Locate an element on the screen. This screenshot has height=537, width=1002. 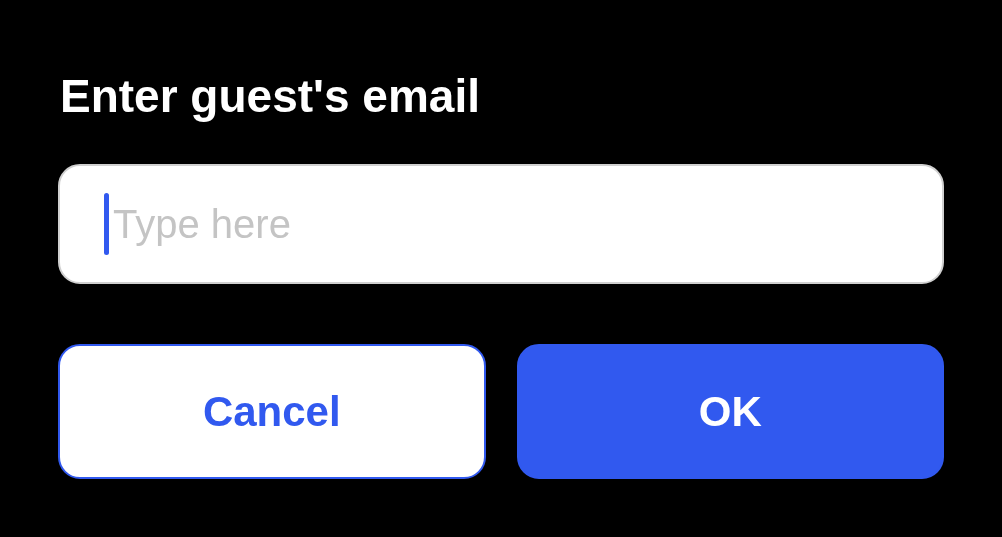
ok-button: OK is located at coordinates (730, 411).